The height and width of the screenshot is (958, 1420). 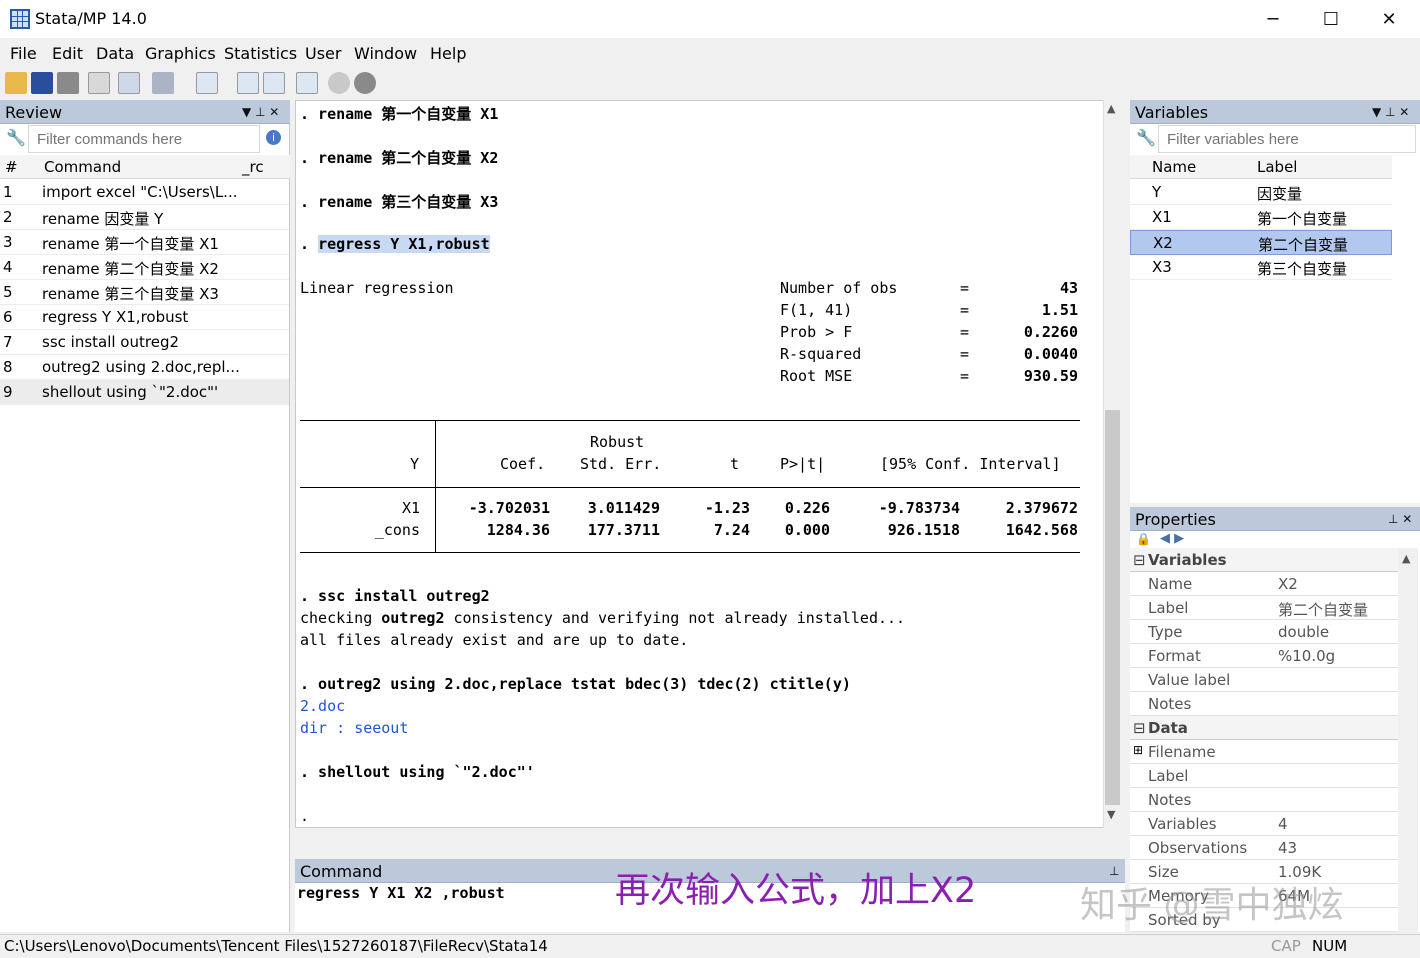 What do you see at coordinates (91, 18) in the screenshot?
I see `window-title: Stata/MP 14.0` at bounding box center [91, 18].